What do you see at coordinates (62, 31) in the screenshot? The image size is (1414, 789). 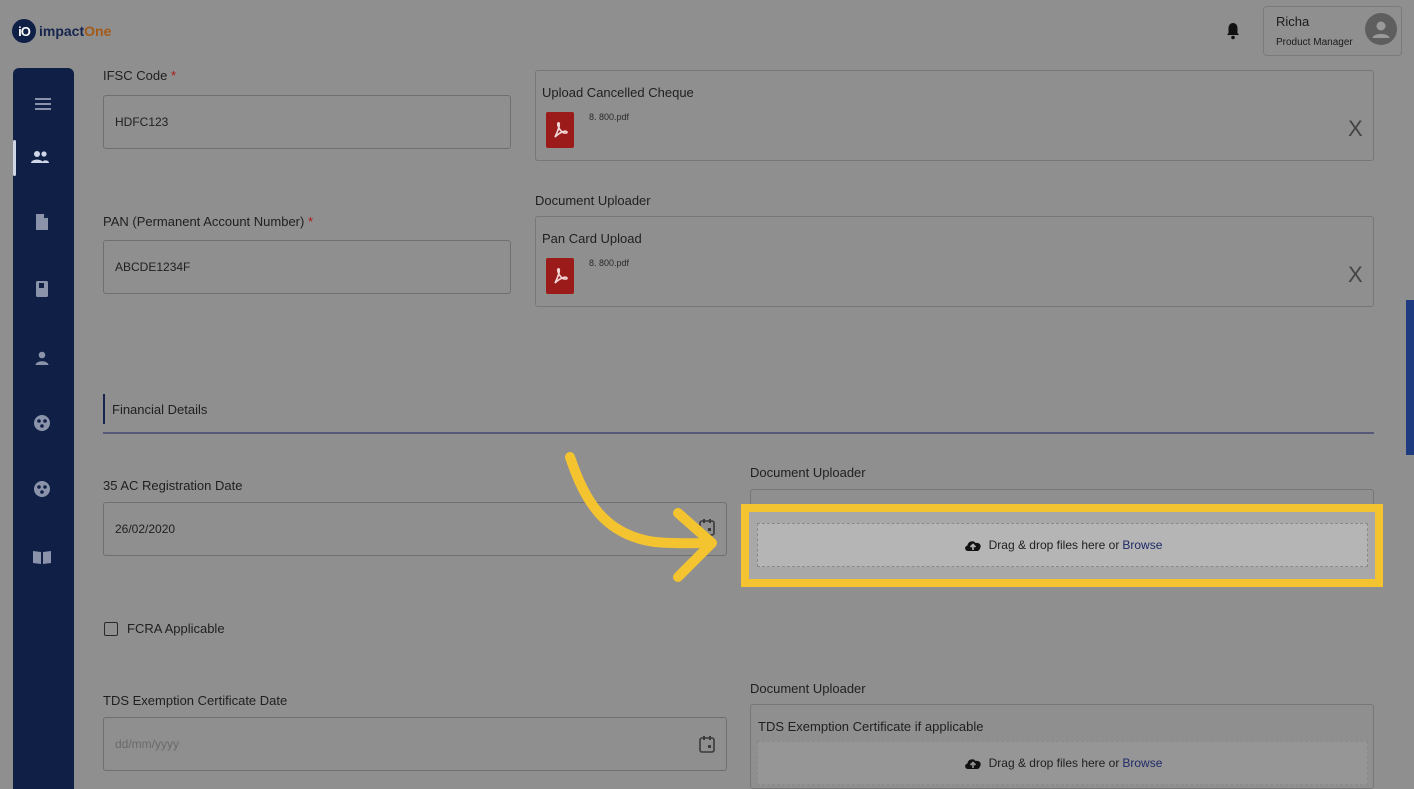 I see `logo-text-main: impact` at bounding box center [62, 31].